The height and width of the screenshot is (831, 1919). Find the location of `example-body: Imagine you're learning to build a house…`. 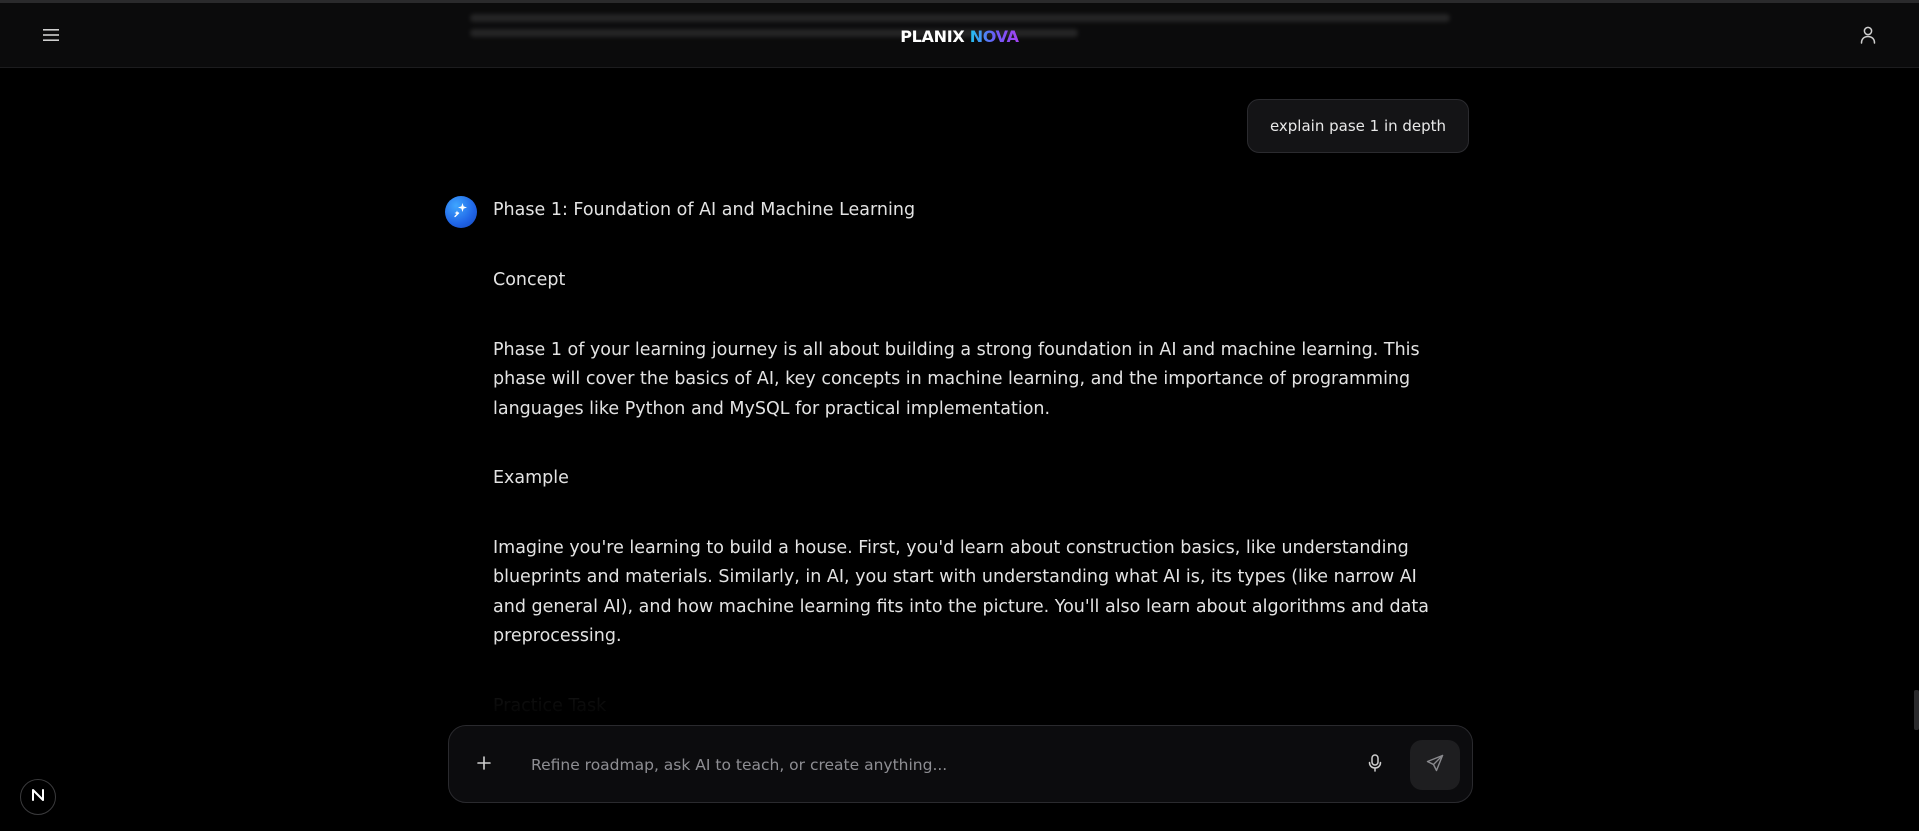

example-body: Imagine you're learning to build a house… is located at coordinates (961, 592).